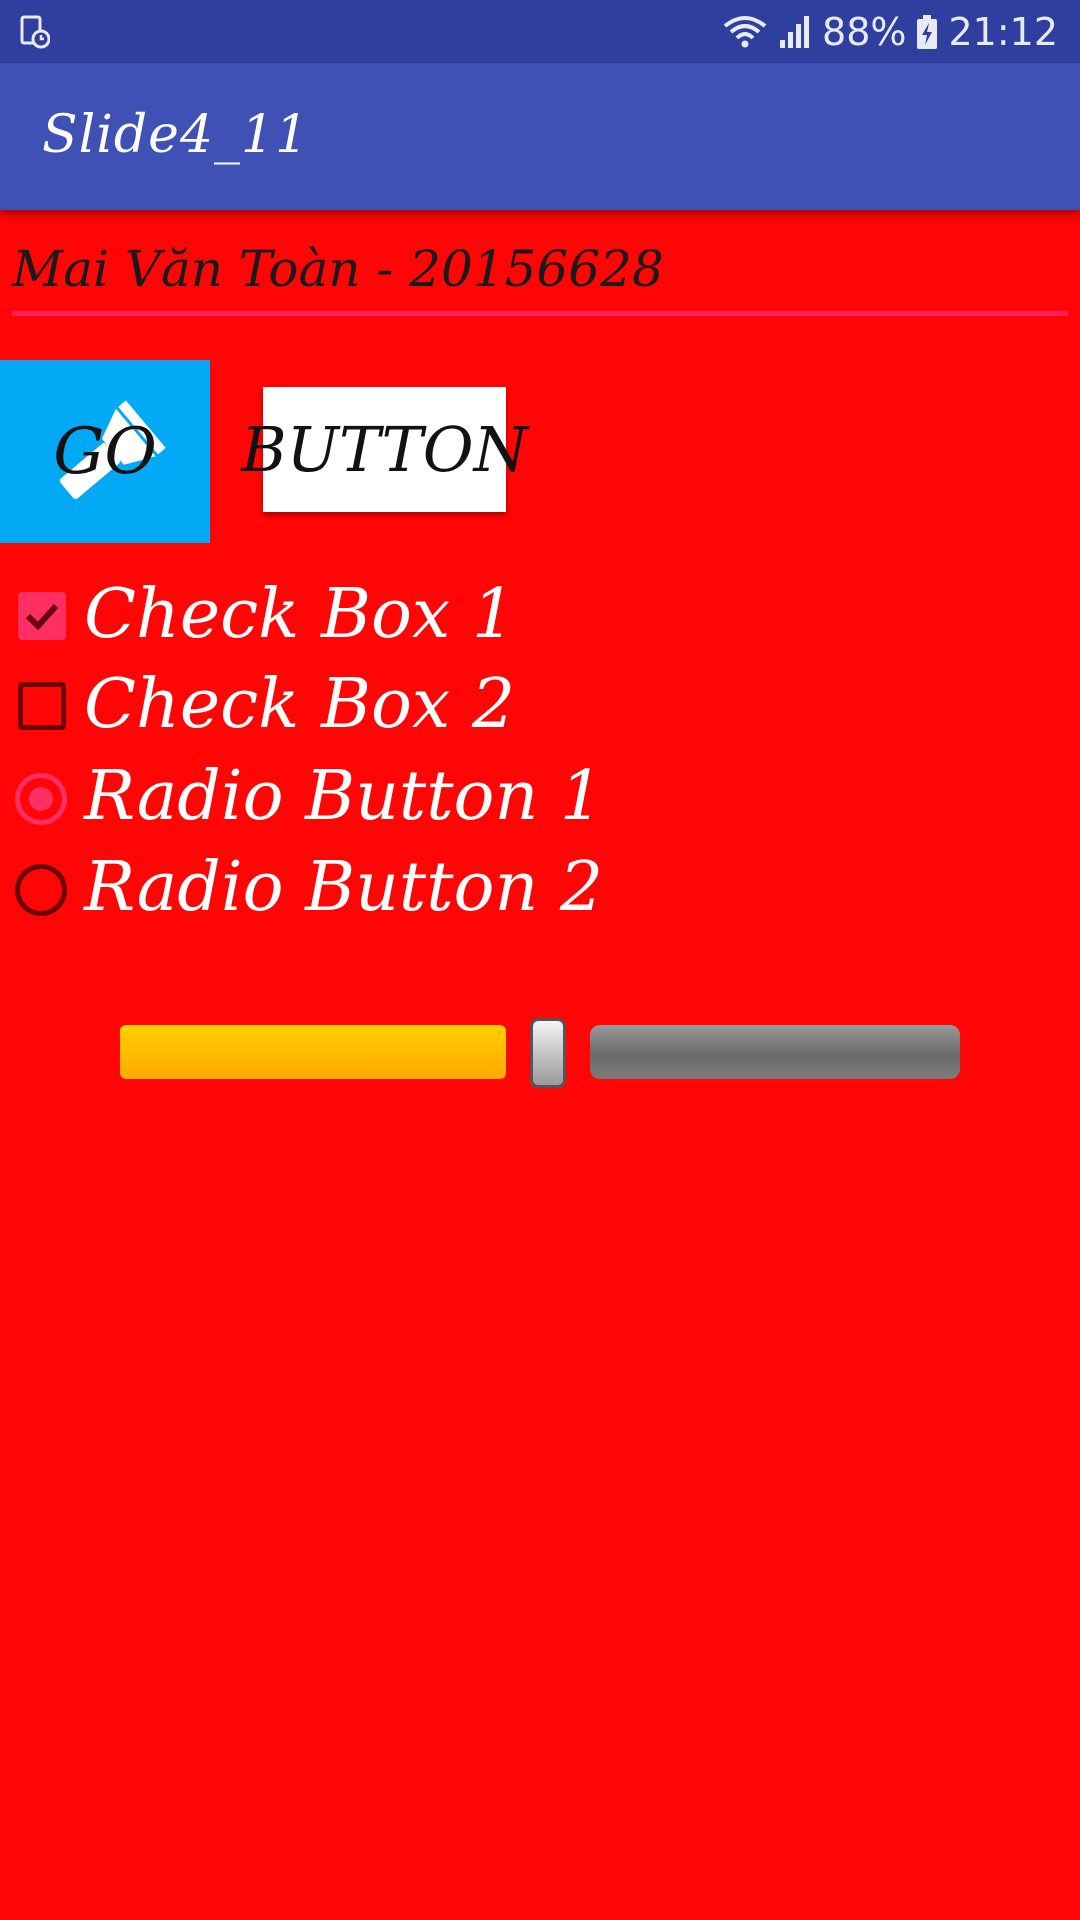  I want to click on clock: 21:12, so click(1003, 31).